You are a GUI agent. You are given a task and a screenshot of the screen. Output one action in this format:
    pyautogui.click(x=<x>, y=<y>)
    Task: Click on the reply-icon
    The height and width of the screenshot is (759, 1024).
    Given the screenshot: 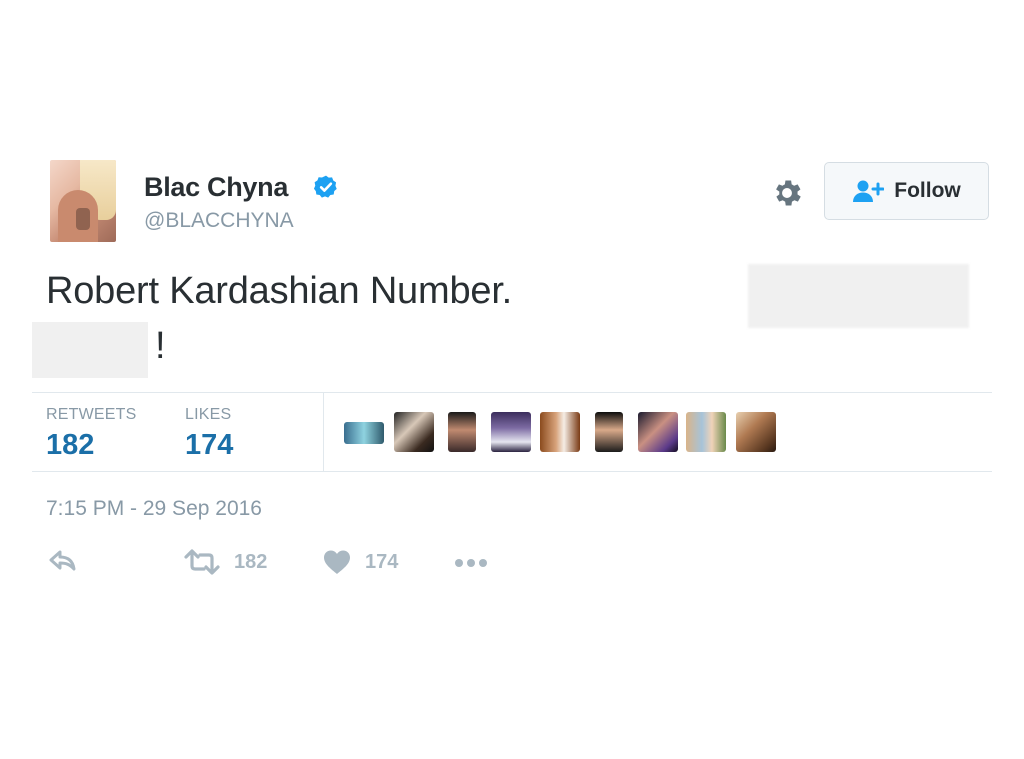 What is the action you would take?
    pyautogui.click(x=62, y=560)
    